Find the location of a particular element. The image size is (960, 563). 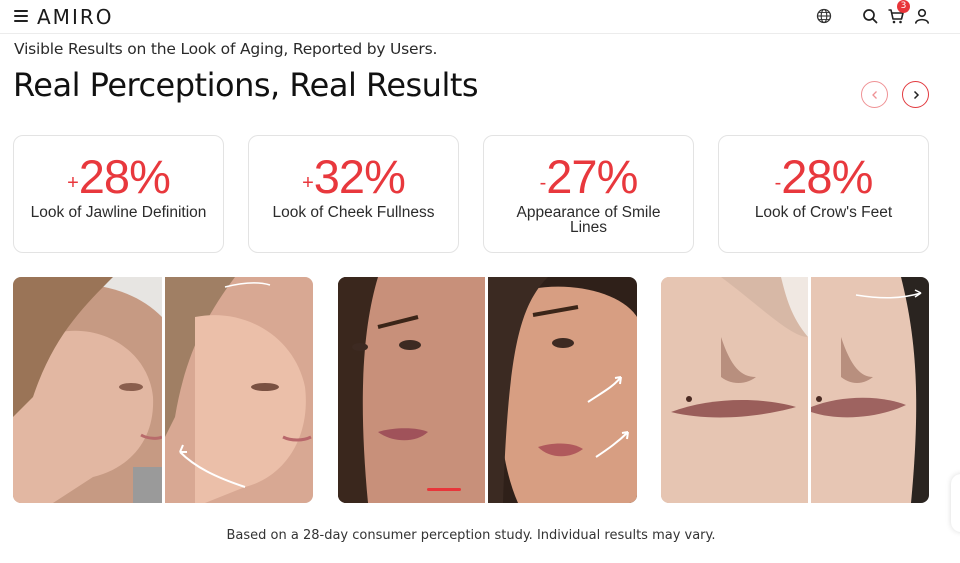

carousel-prev-button is located at coordinates (874, 94).